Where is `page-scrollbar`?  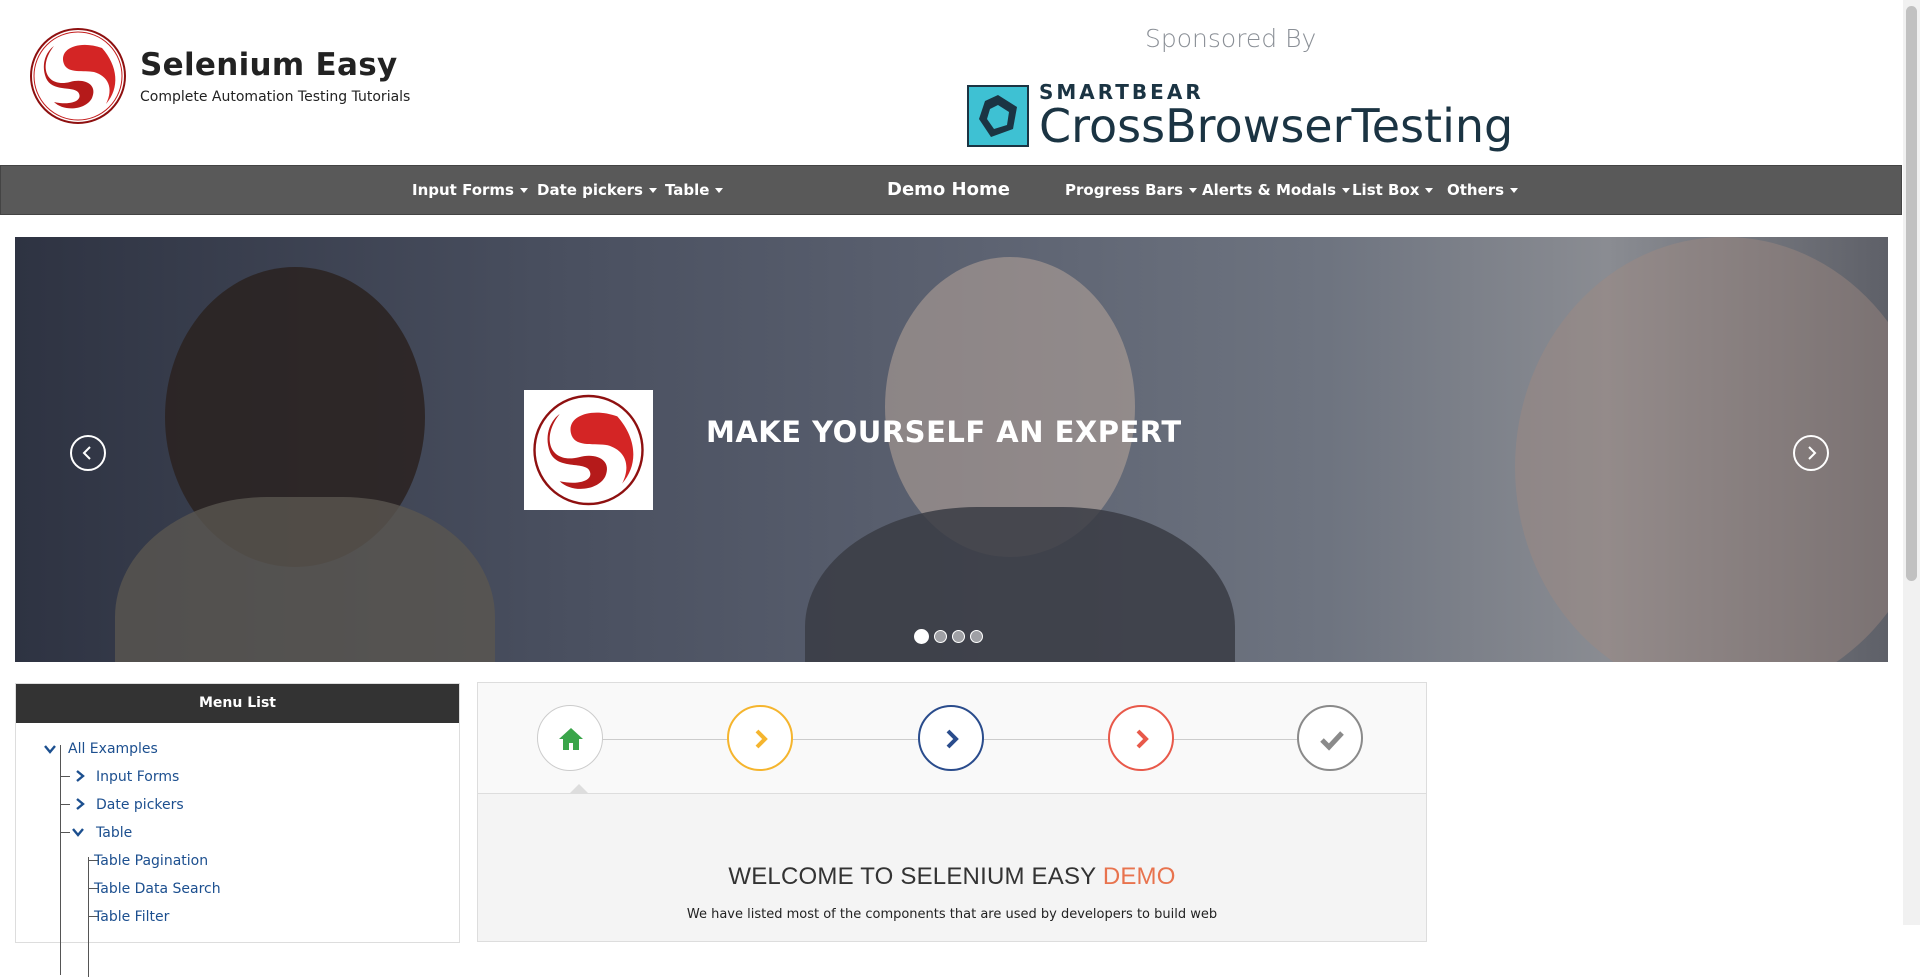 page-scrollbar is located at coordinates (1911, 462).